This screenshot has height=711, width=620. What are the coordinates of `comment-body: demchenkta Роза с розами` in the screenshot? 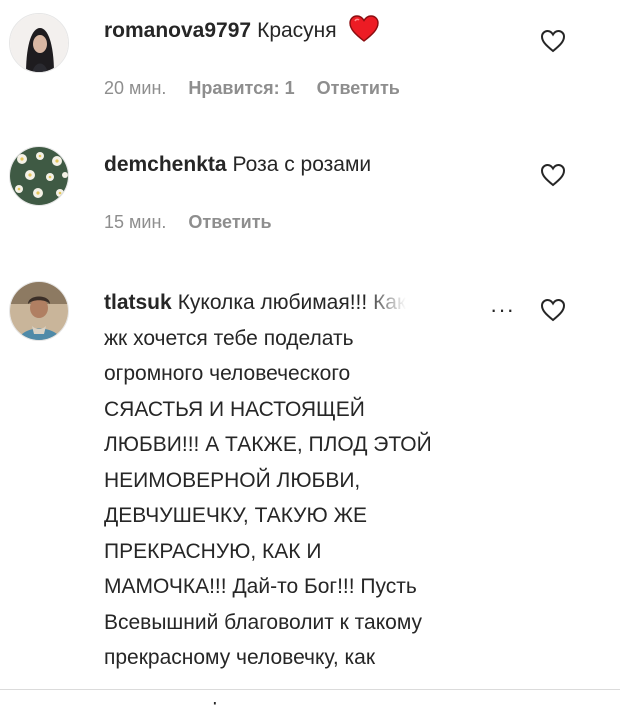 It's located at (237, 165).